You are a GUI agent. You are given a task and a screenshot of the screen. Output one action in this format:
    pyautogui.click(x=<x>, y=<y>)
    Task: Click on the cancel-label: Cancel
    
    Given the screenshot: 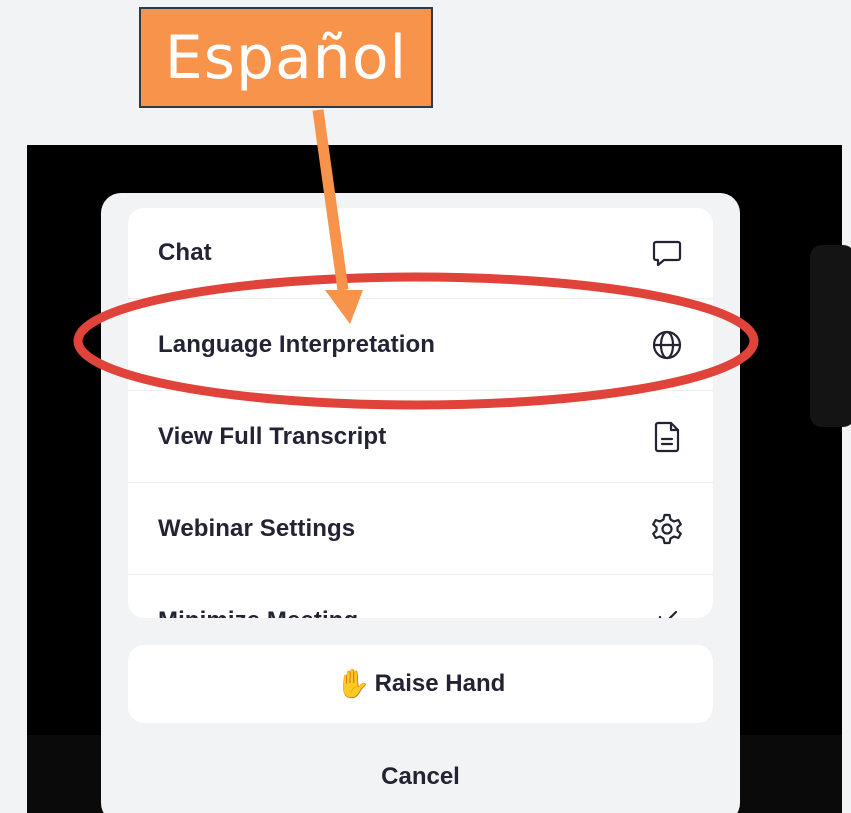 What is the action you would take?
    pyautogui.click(x=420, y=776)
    